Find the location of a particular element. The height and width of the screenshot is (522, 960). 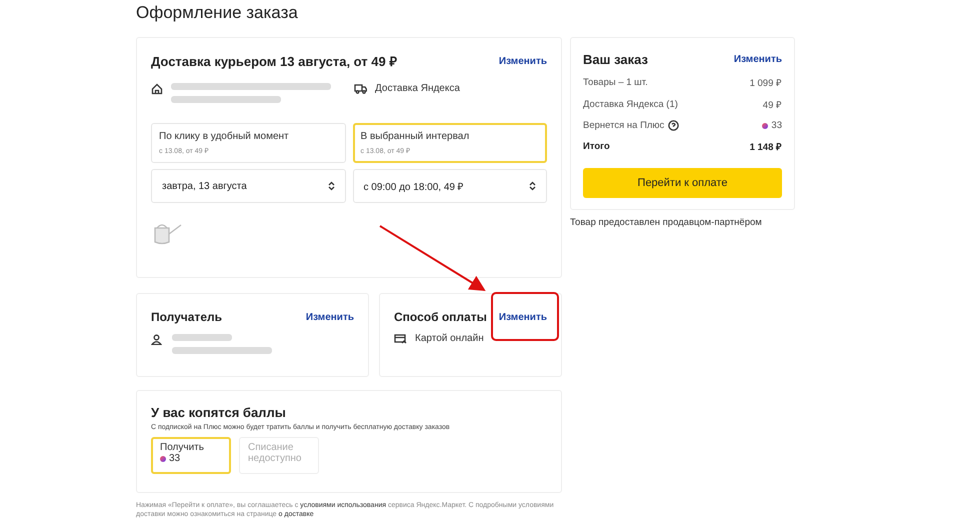

summary-value: 1 099 ₽ is located at coordinates (766, 83).